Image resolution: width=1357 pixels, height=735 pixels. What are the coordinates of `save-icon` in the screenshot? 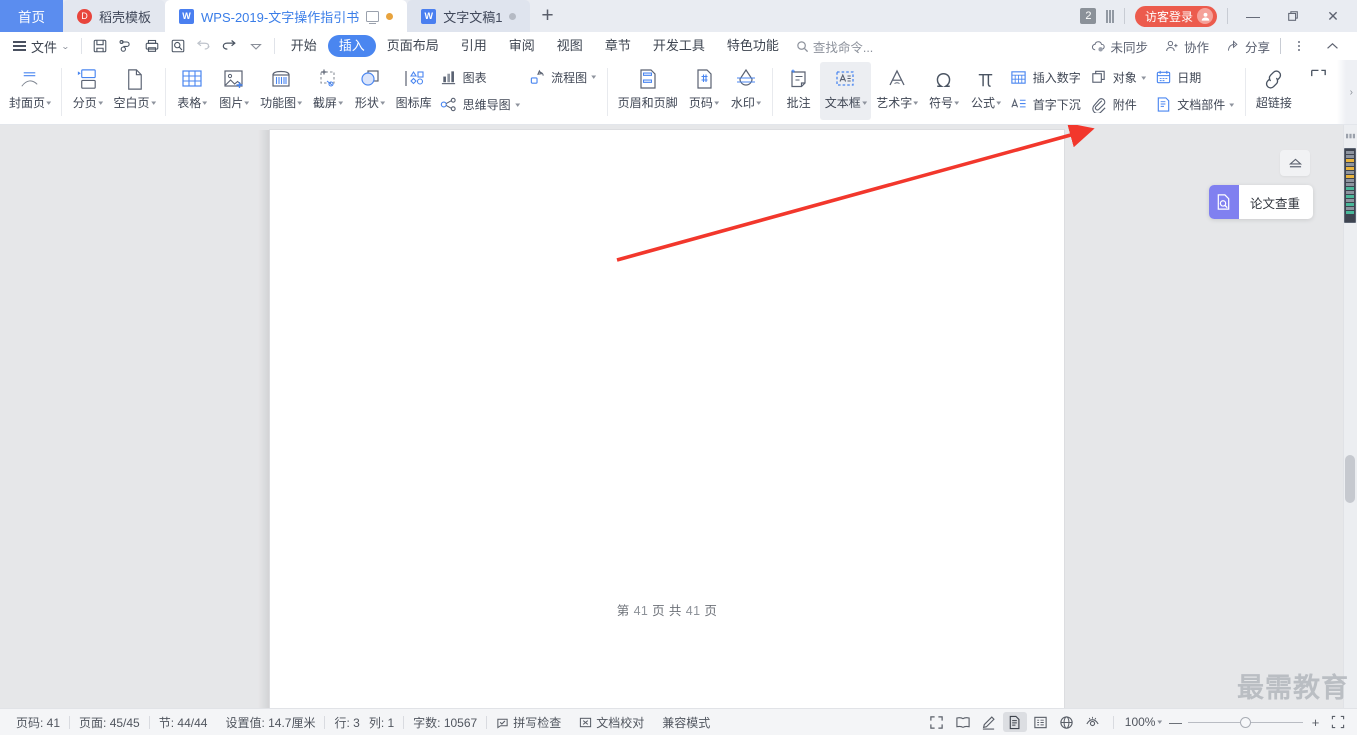 It's located at (100, 46).